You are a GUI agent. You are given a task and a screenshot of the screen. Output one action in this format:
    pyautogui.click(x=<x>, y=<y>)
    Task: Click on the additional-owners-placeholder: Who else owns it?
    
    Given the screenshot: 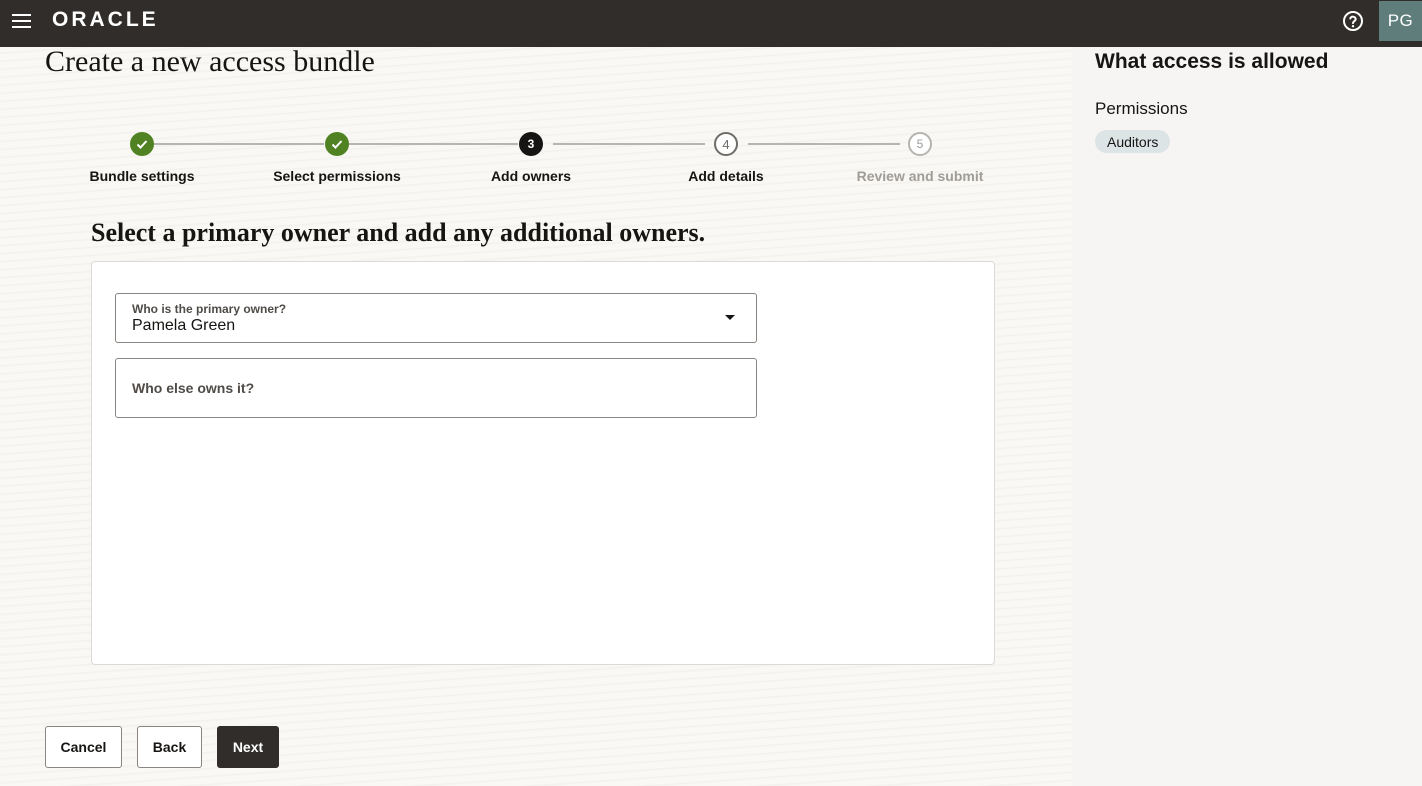 What is the action you would take?
    pyautogui.click(x=193, y=388)
    